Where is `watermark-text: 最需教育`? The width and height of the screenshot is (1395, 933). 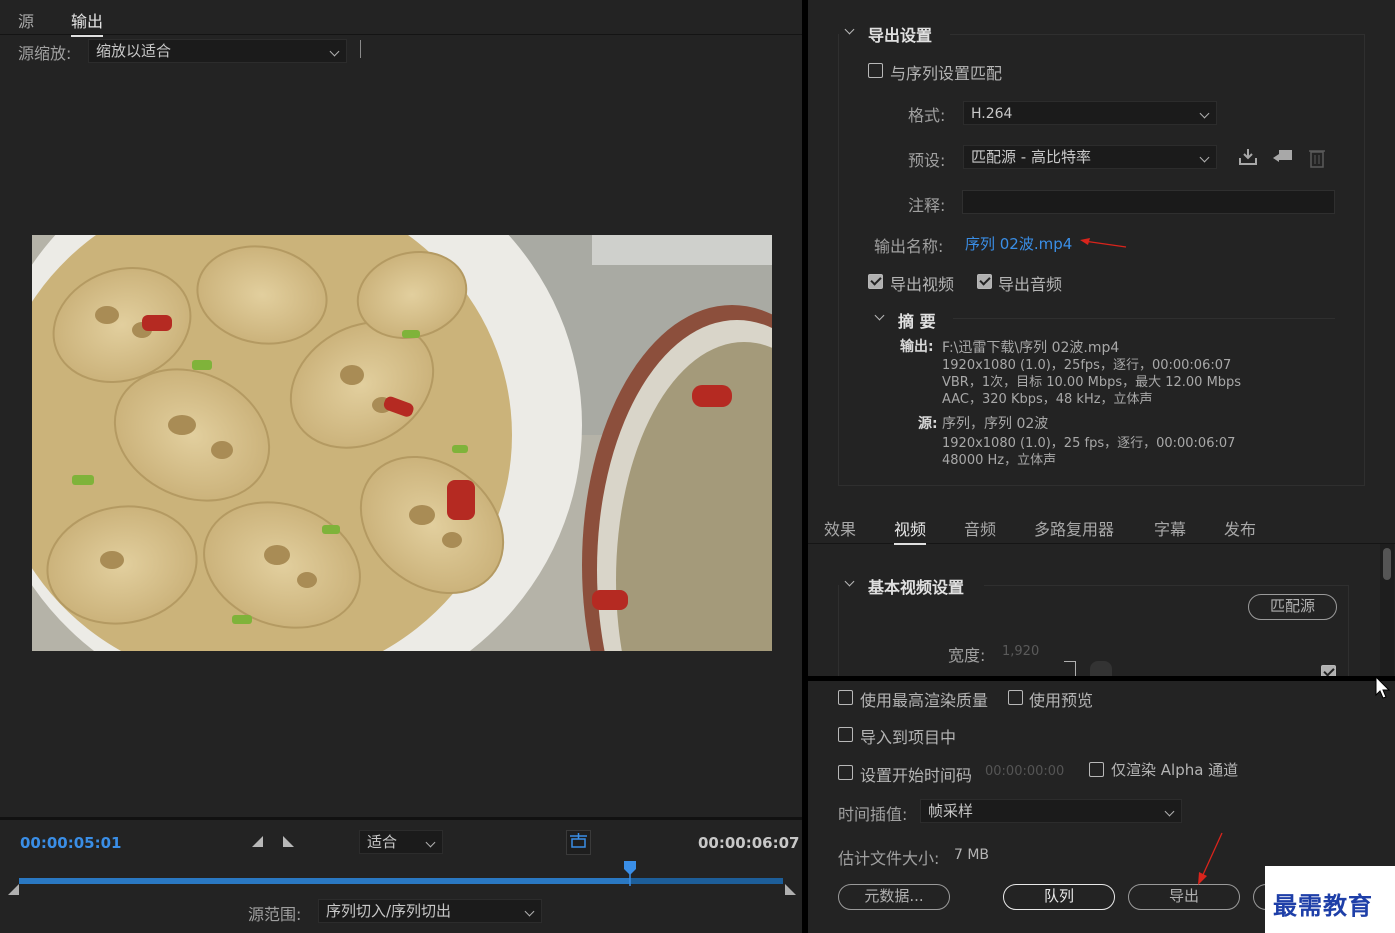 watermark-text: 最需教育 is located at coordinates (1323, 905).